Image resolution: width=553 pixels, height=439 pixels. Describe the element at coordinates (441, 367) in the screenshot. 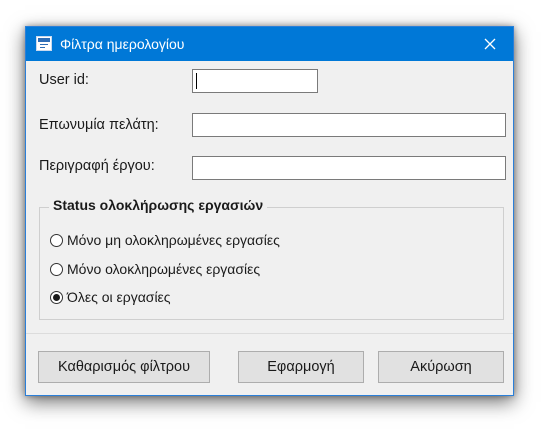

I see `cancel-button: Ακύρωση` at that location.